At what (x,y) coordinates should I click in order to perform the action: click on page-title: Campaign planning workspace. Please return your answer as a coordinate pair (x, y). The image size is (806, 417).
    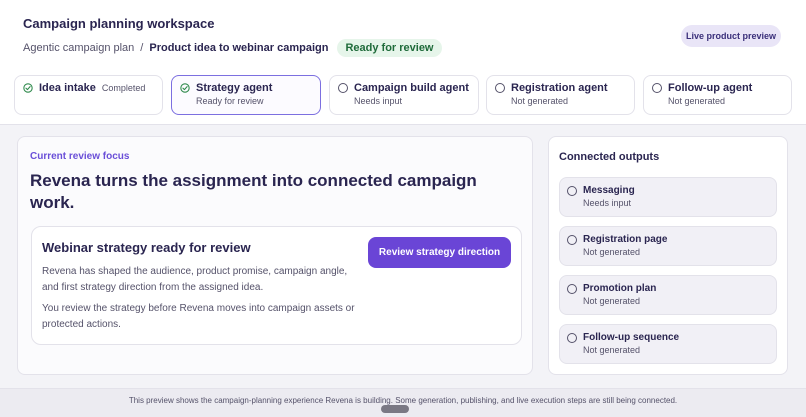
    Looking at the image, I should click on (119, 23).